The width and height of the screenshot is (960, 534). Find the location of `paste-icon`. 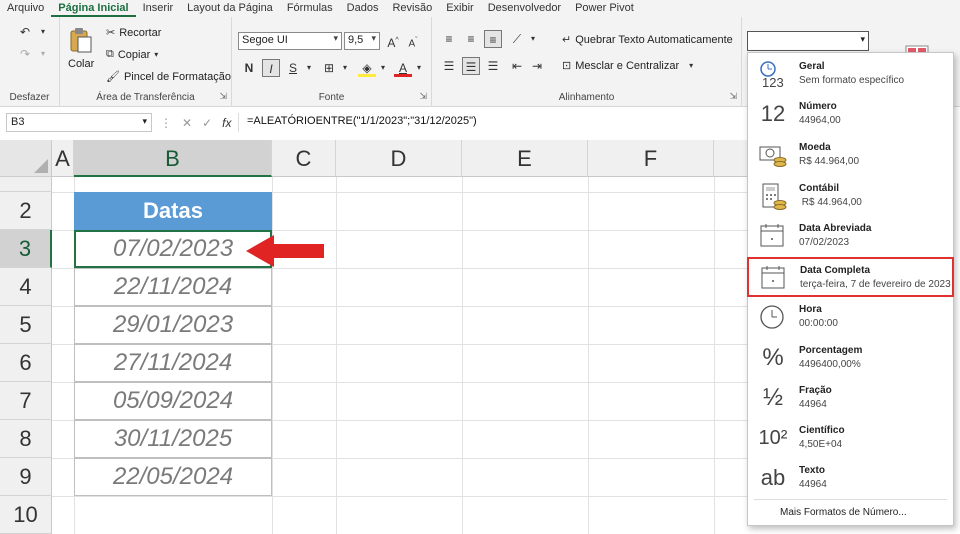

paste-icon is located at coordinates (81, 41).